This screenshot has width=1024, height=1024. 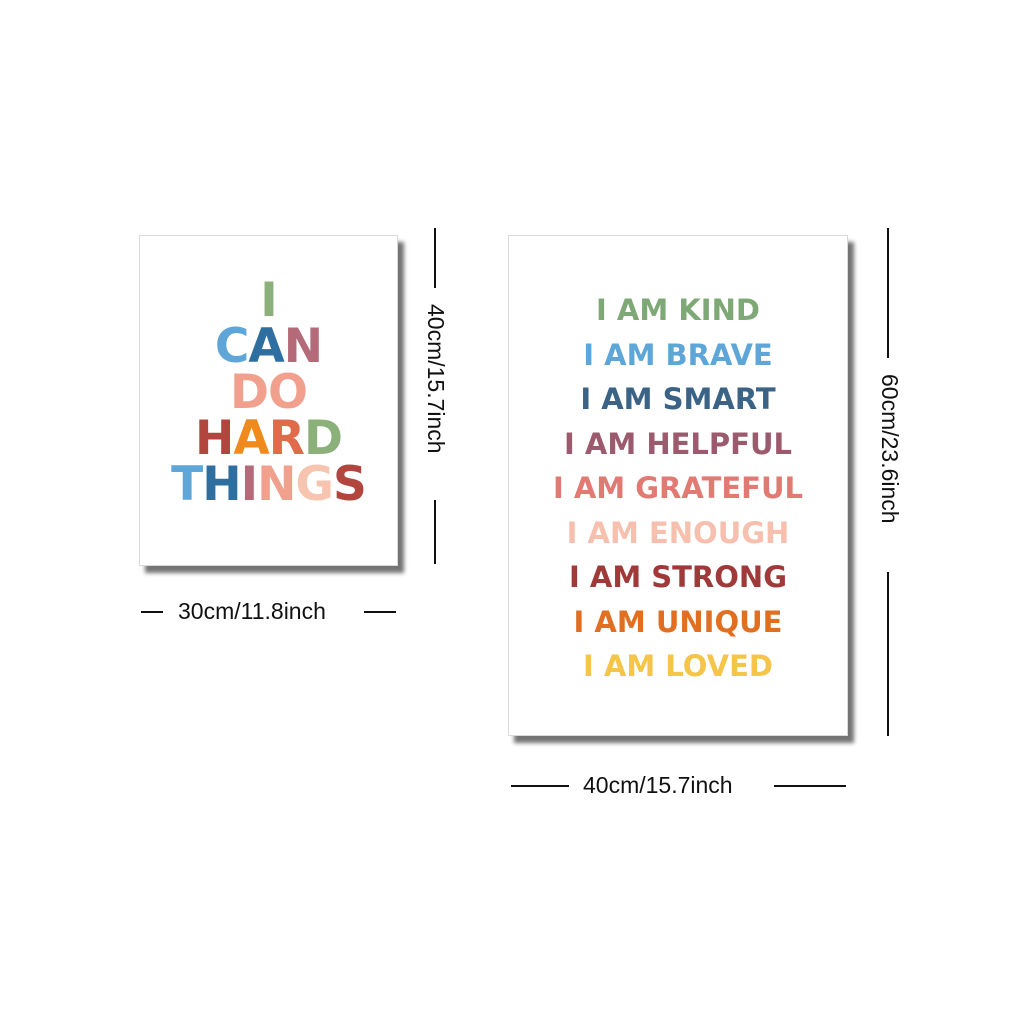 I want to click on width-dimension-line-right-small, so click(x=380, y=612).